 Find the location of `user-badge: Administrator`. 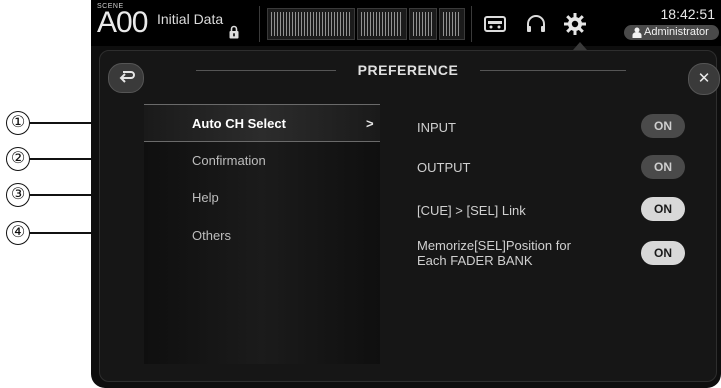

user-badge: Administrator is located at coordinates (671, 32).